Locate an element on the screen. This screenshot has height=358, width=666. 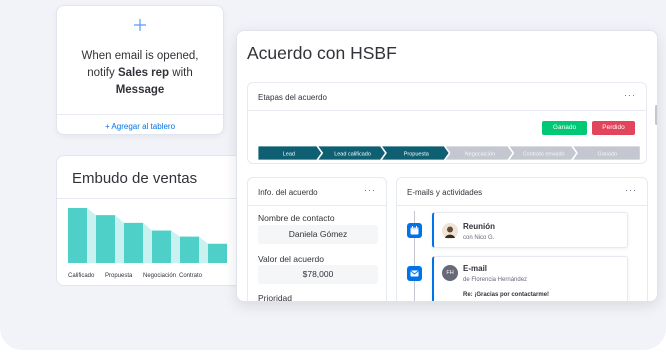
deal-value-field: $78,000 is located at coordinates (318, 274).